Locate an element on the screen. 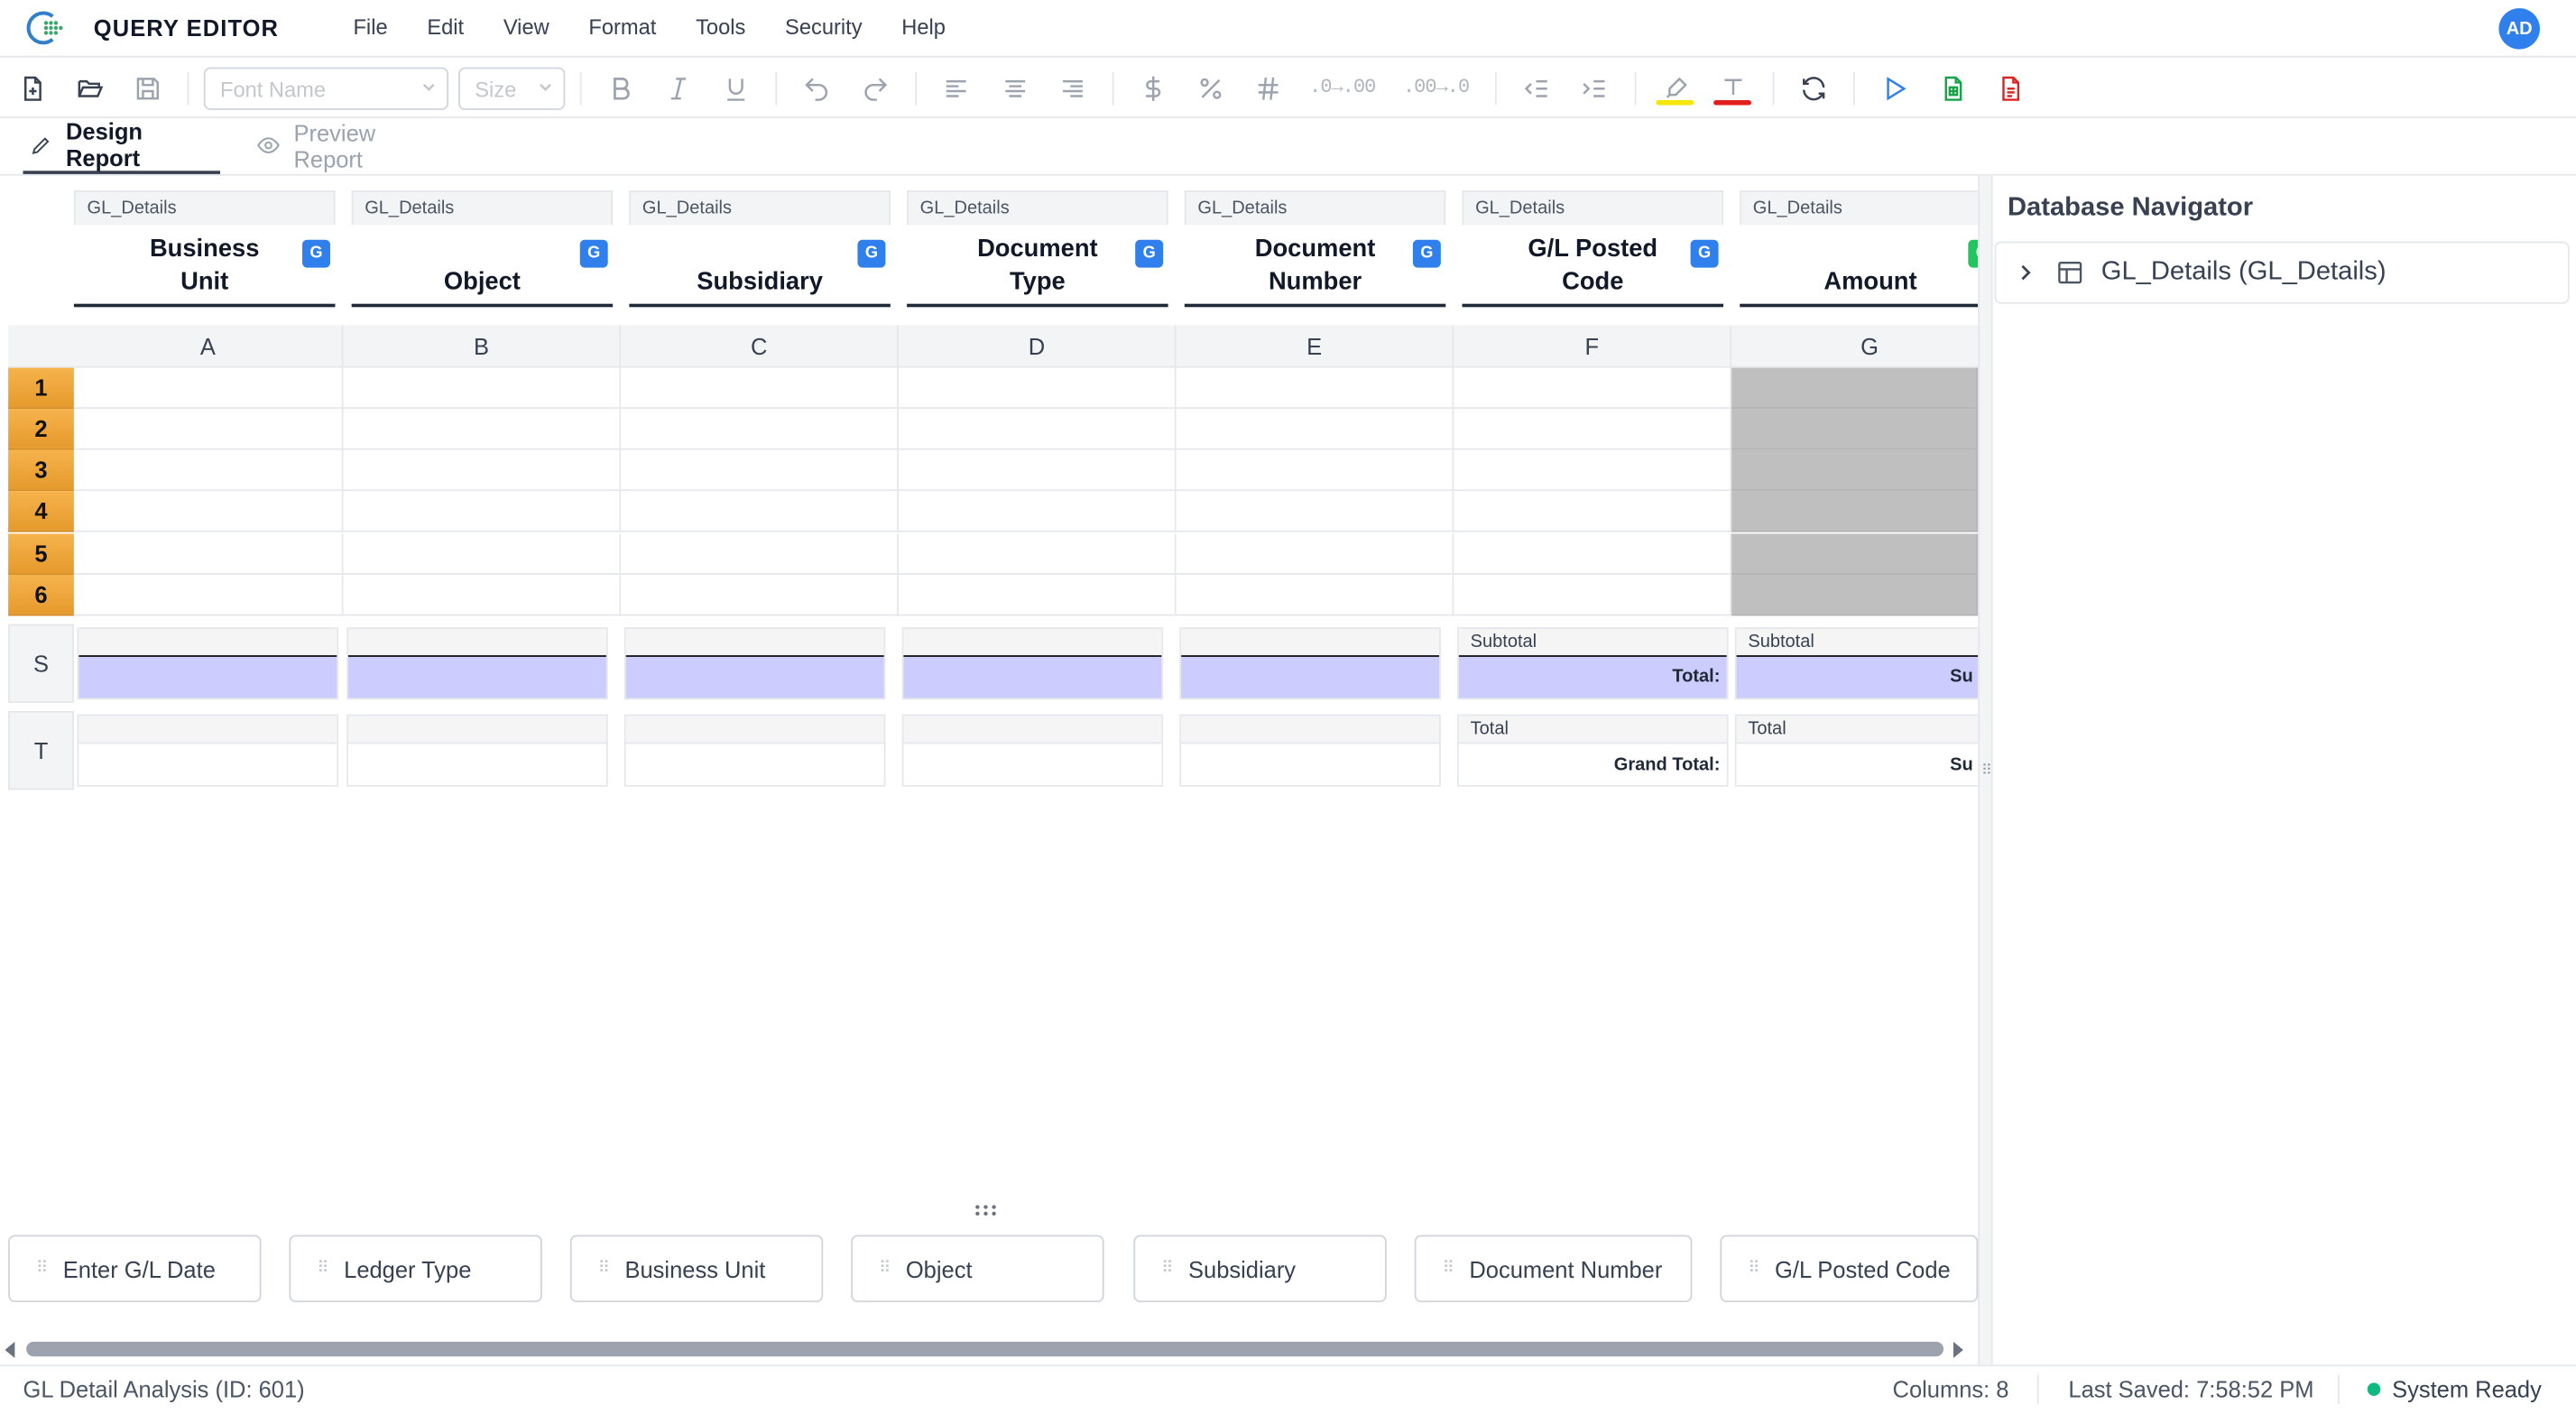 Image resolution: width=2576 pixels, height=1414 pixels. column-letter-c: C is located at coordinates (760, 346).